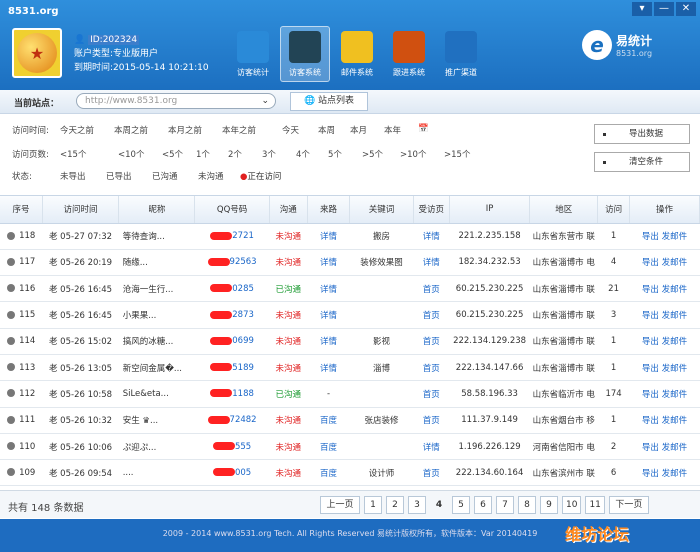 The image size is (700, 552). What do you see at coordinates (243, 368) in the screenshot?
I see `qq-suffix: 5189` at bounding box center [243, 368].